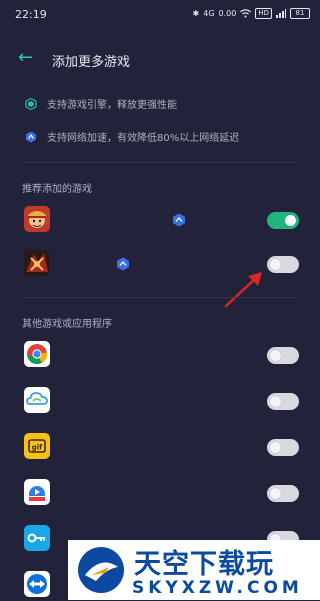 This screenshot has width=320, height=601. I want to click on teamviewer-icon, so click(37, 584).